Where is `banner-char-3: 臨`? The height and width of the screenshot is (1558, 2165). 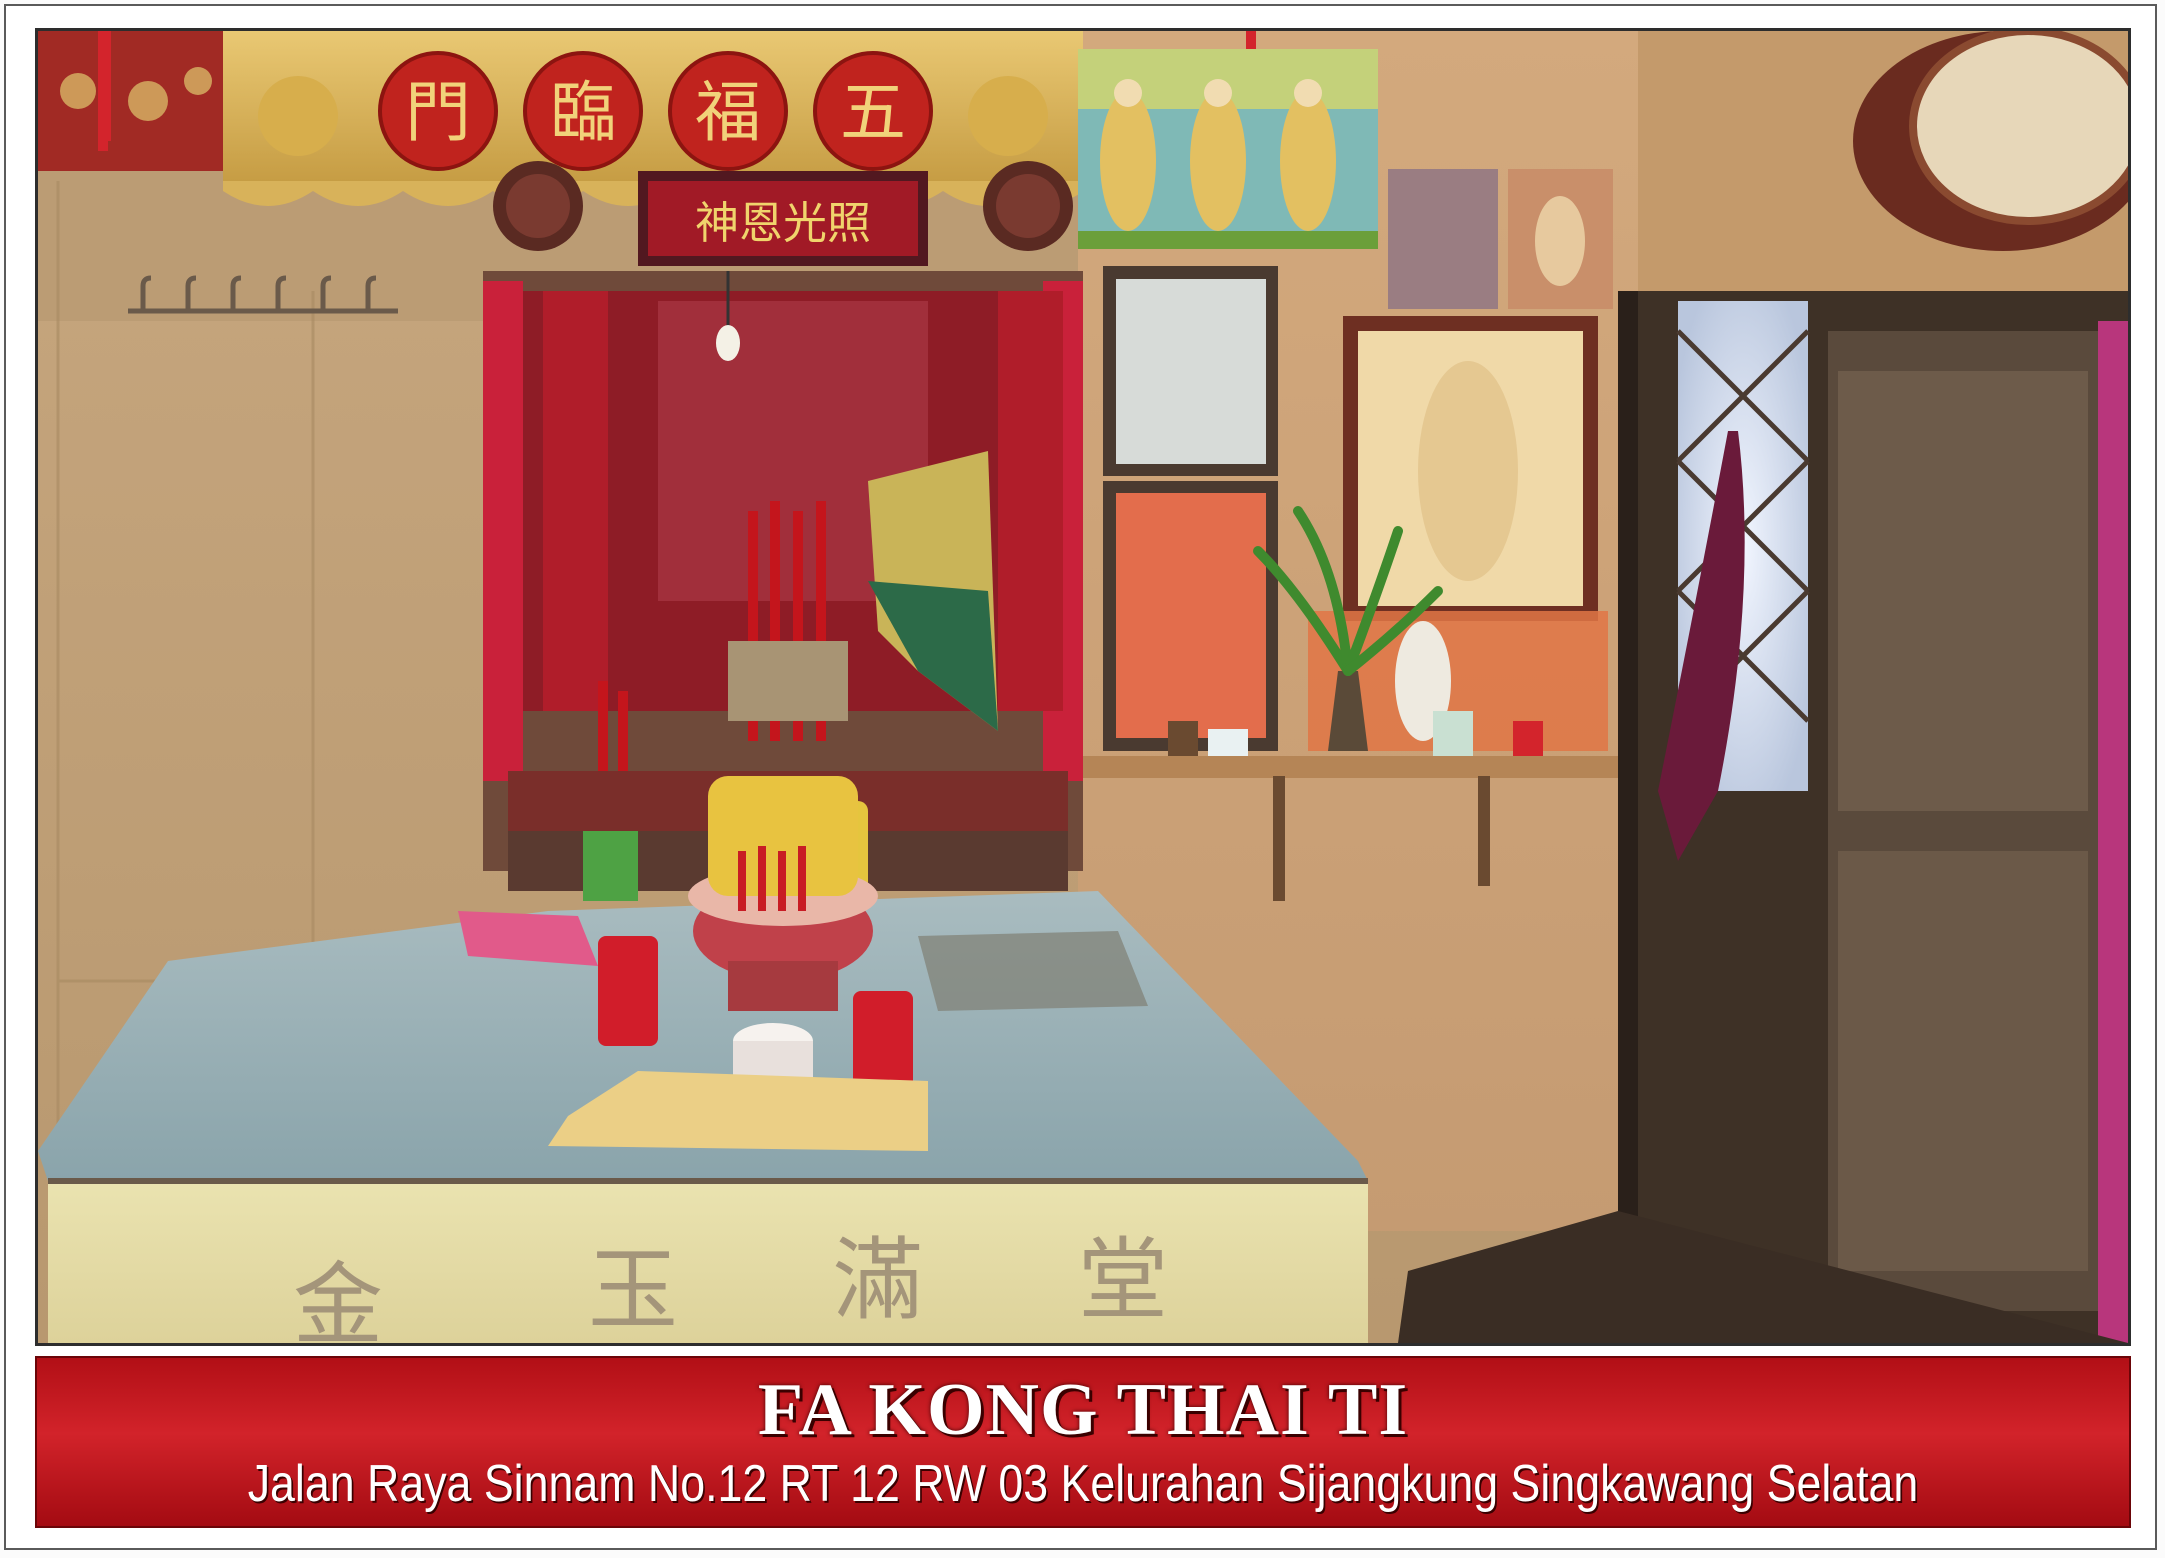
banner-char-3: 臨 is located at coordinates (583, 112).